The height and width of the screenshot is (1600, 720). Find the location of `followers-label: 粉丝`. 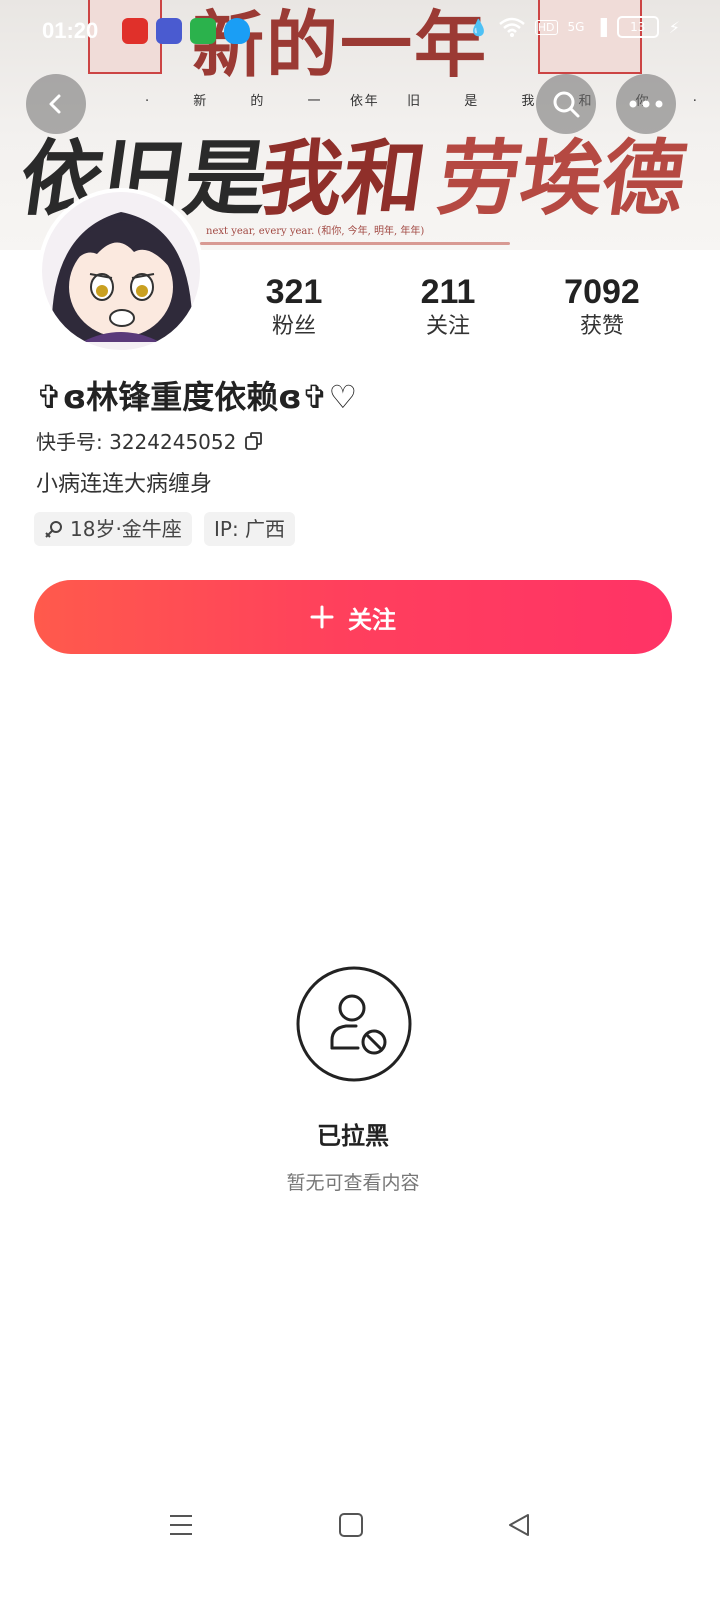

followers-label: 粉丝 is located at coordinates (293, 326).